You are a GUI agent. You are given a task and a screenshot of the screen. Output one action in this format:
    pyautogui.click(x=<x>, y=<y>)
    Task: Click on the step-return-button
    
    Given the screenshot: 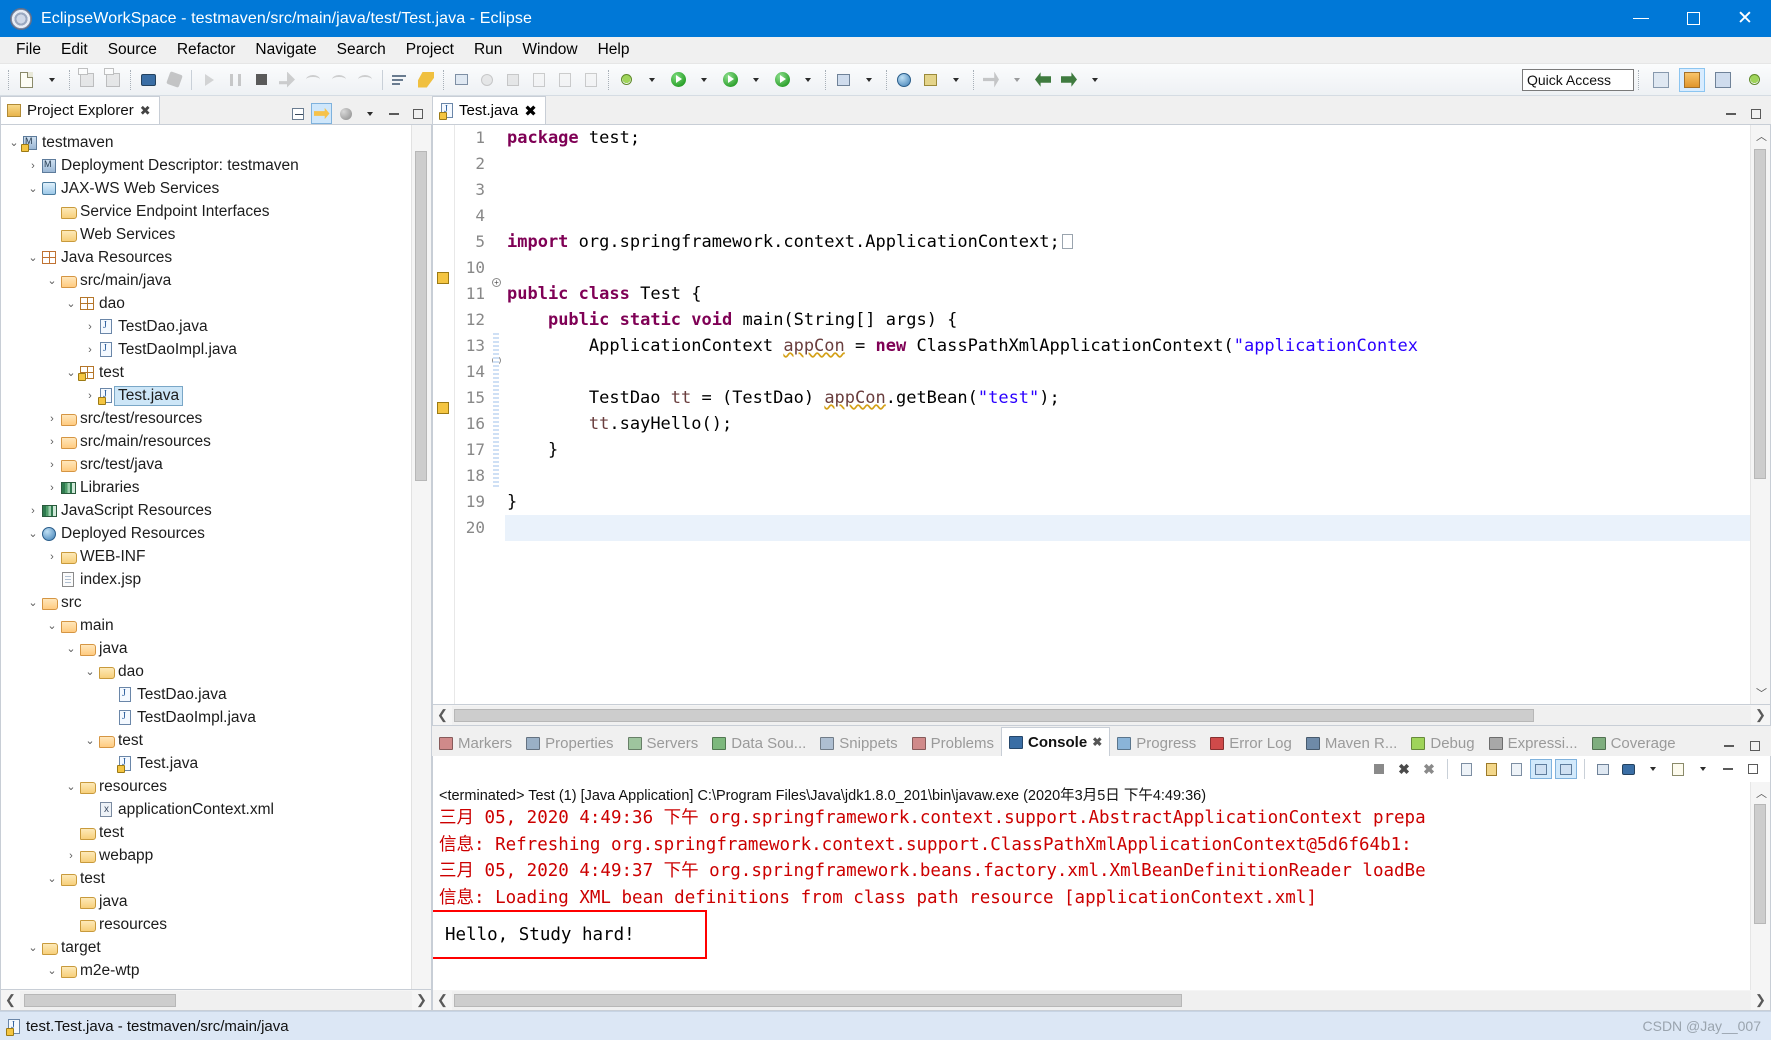 What is the action you would take?
    pyautogui.click(x=339, y=80)
    